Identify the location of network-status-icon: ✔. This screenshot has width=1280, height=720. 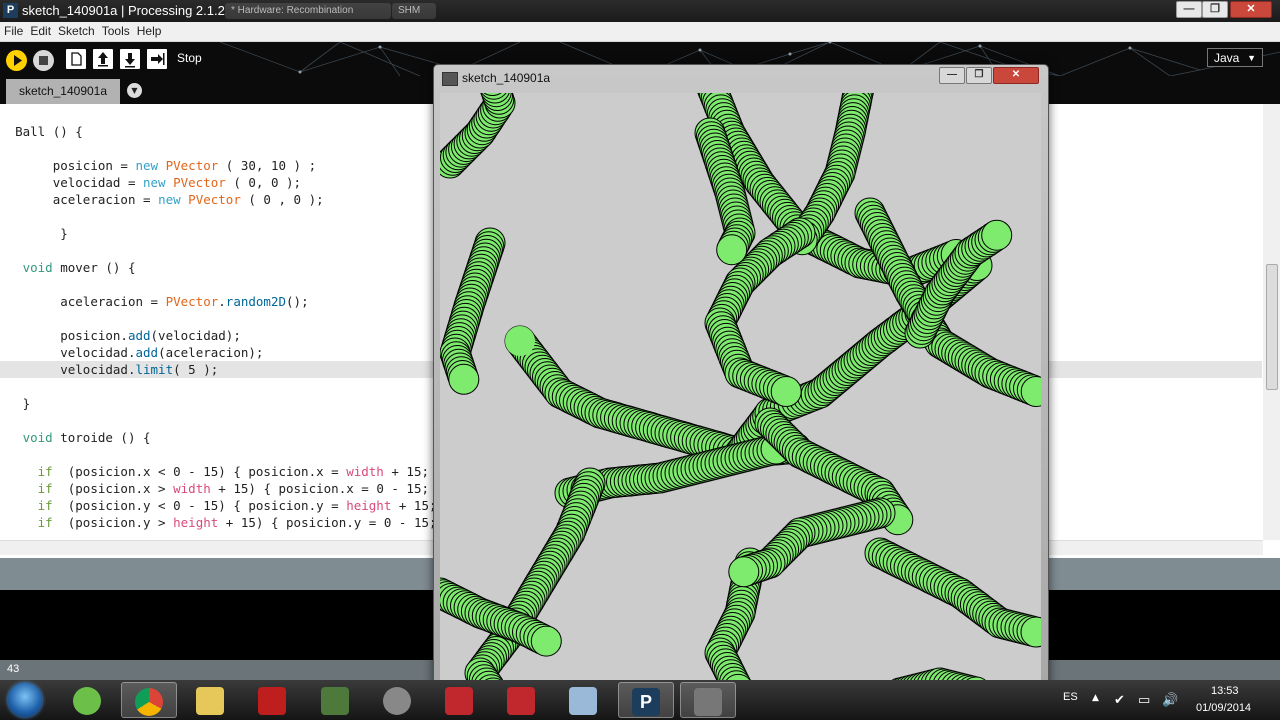
(1119, 700).